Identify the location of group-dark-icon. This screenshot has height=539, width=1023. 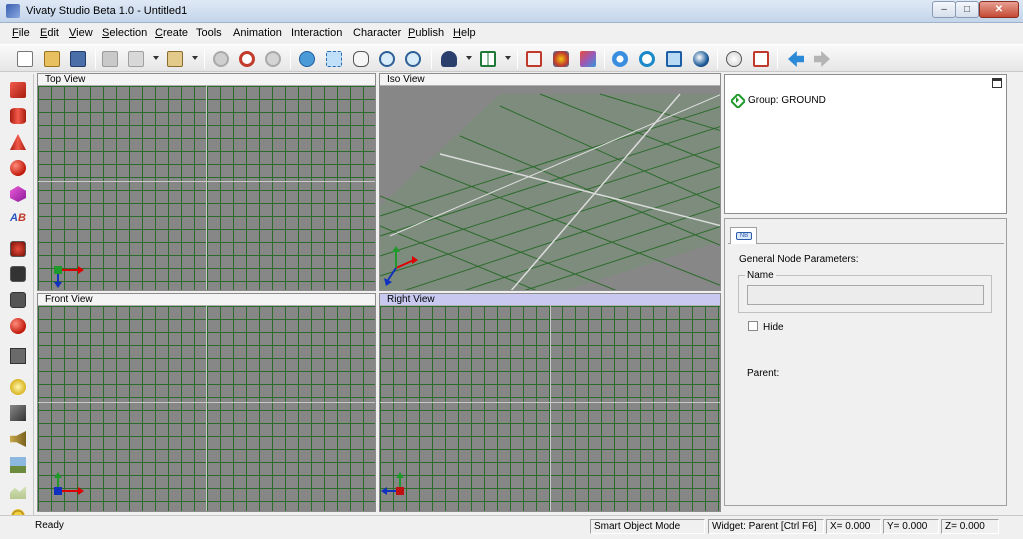
(18, 274).